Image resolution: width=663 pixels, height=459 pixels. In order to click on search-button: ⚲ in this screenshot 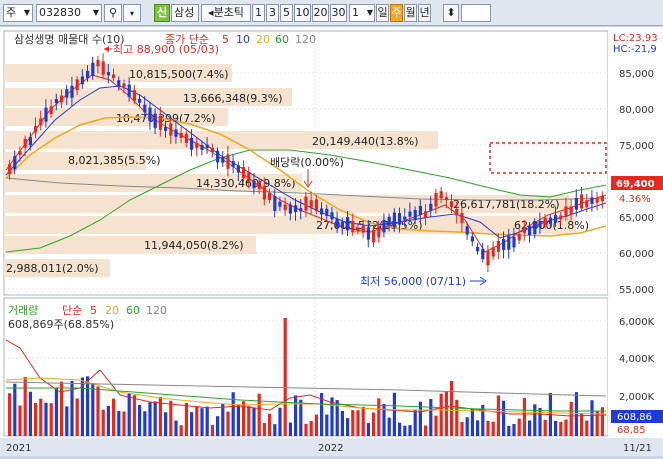, I will do `click(113, 13)`.